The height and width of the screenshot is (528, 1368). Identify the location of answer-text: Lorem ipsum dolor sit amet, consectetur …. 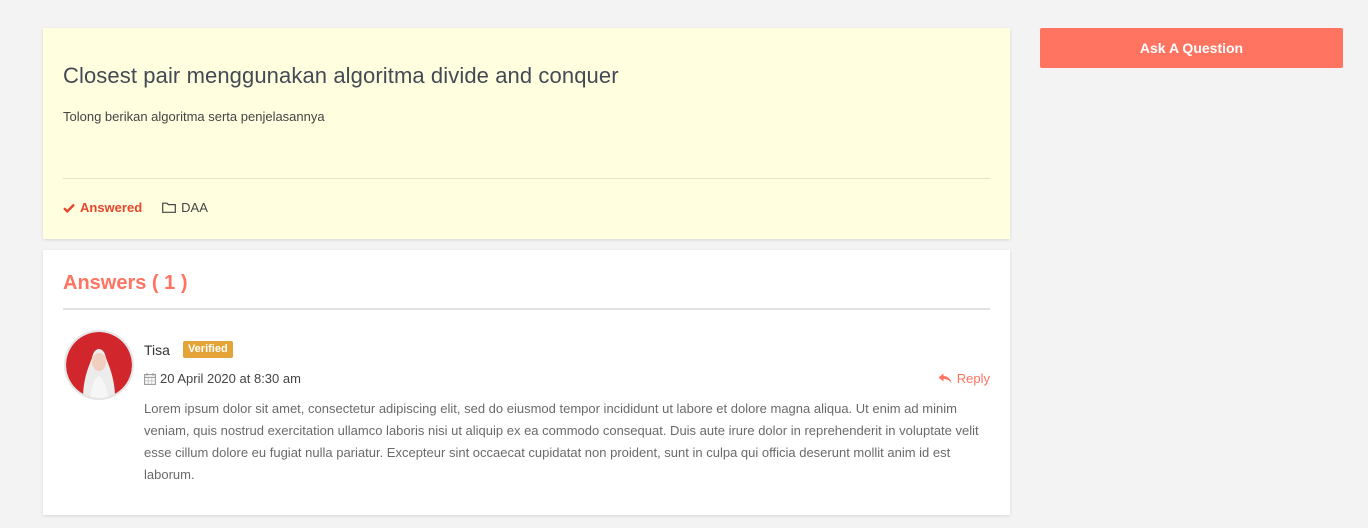
(561, 441).